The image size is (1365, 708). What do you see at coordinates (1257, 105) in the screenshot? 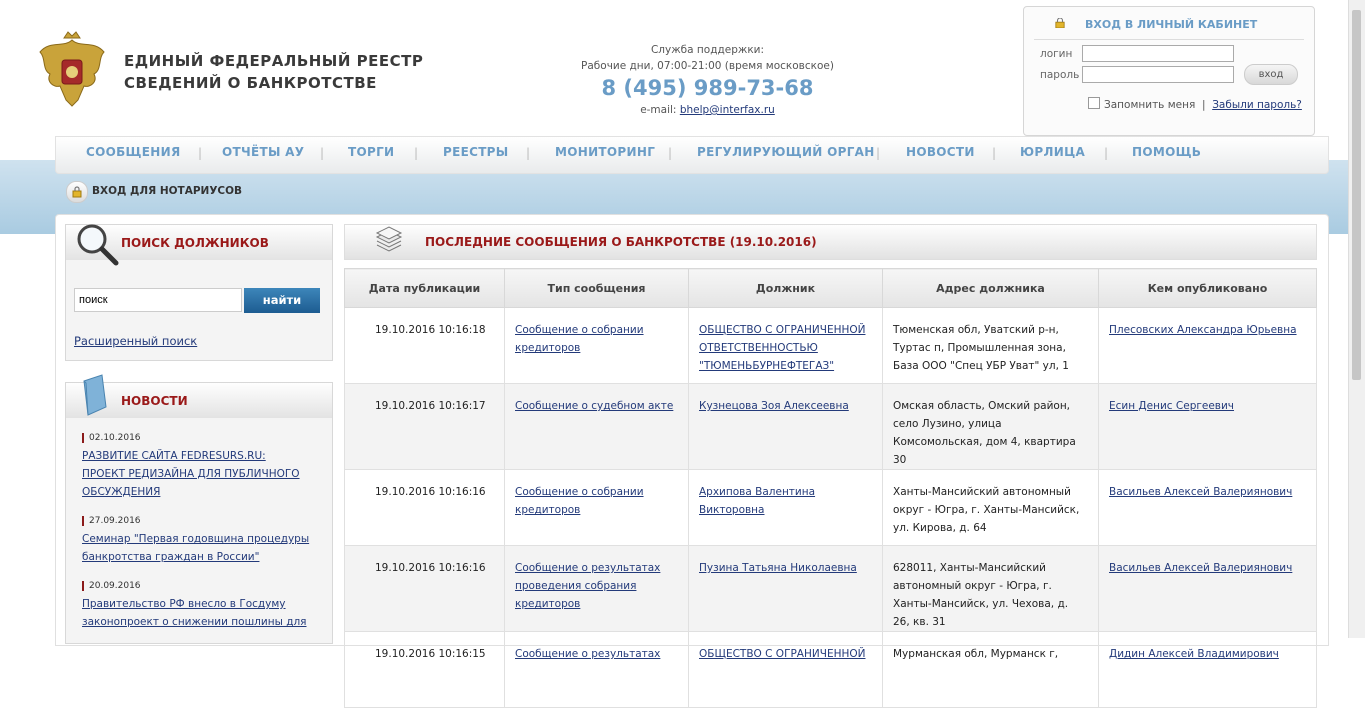
I see `forgot-password-link: Забыли пароль?` at bounding box center [1257, 105].